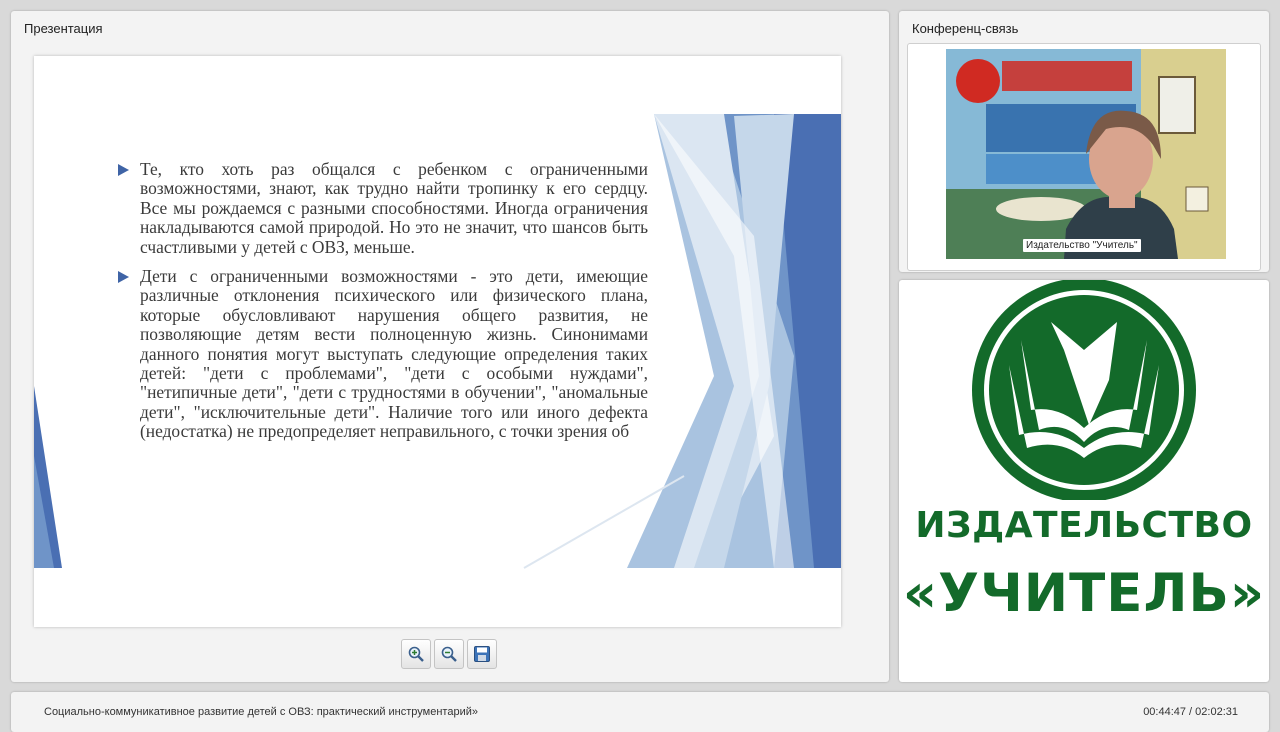  What do you see at coordinates (1190, 712) in the screenshot?
I see `playback-timer: 00:44:47 / 02:02:31` at bounding box center [1190, 712].